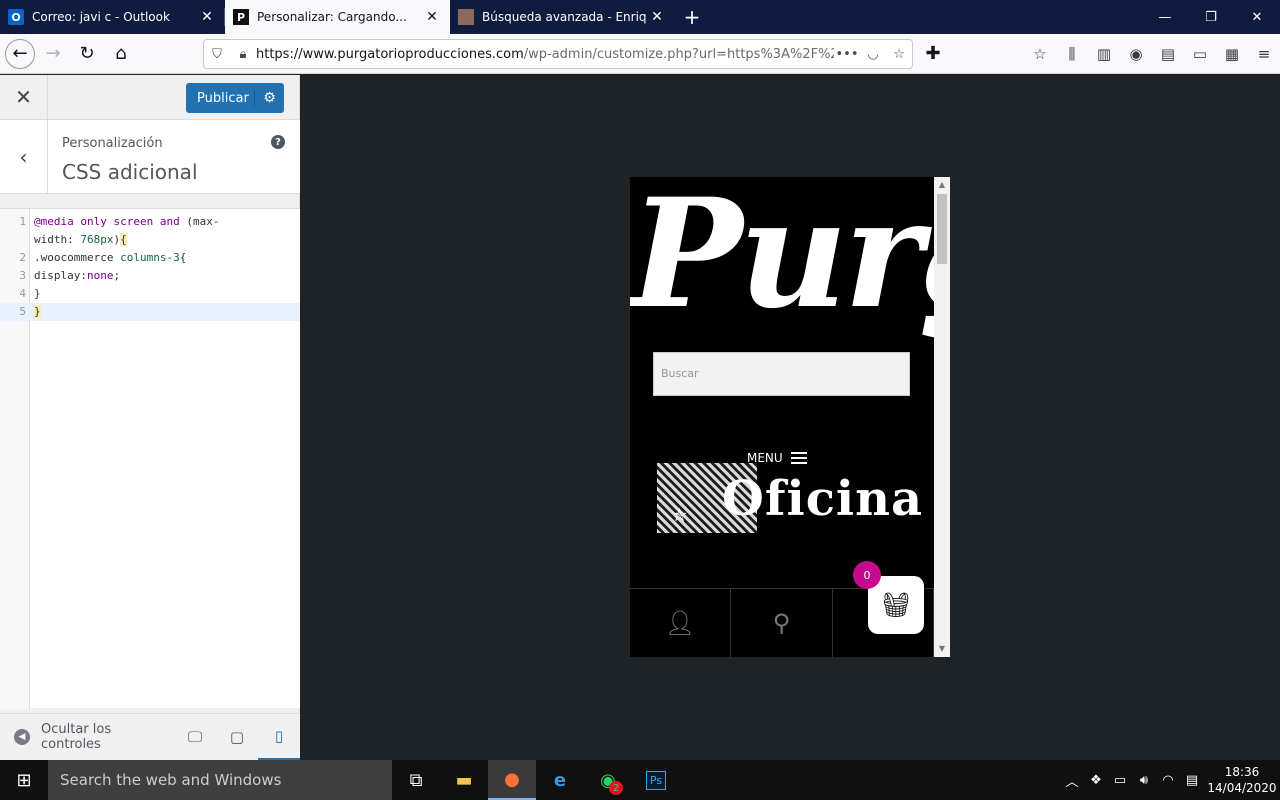 Image resolution: width=1280 pixels, height=800 pixels. I want to click on firefox-icon: ●, so click(512, 780).